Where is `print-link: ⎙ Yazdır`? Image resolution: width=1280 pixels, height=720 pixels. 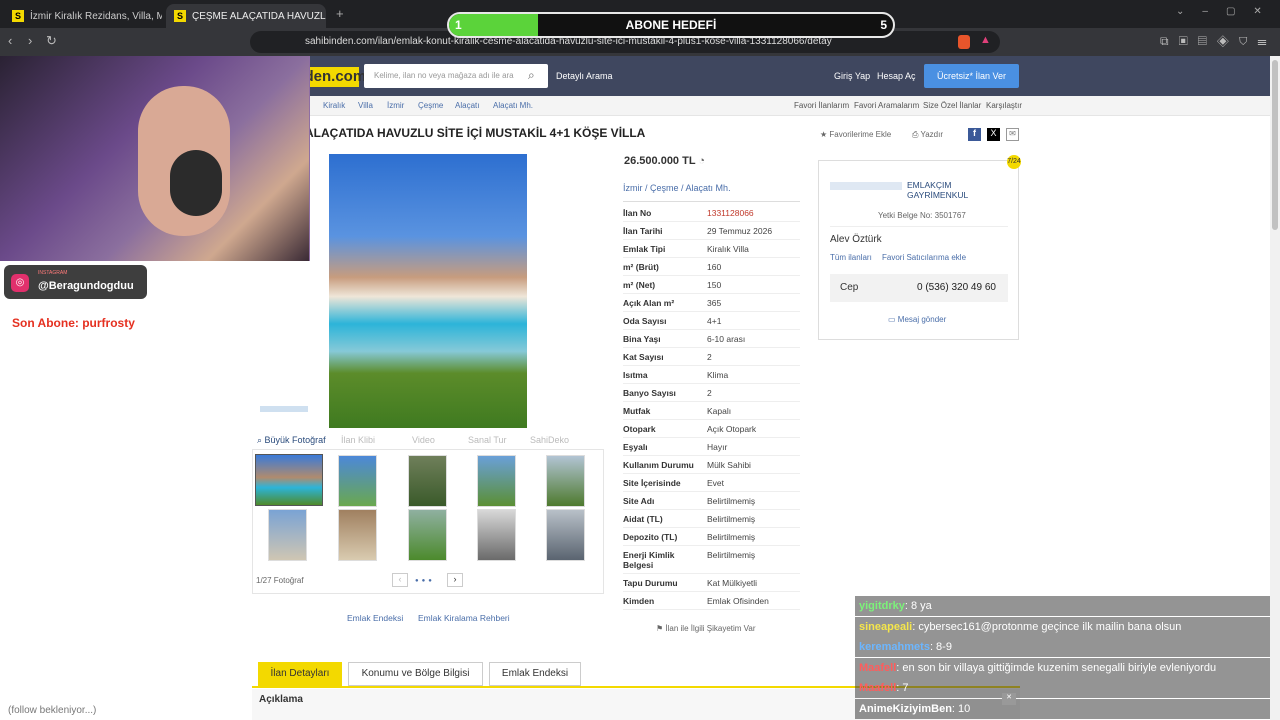
print-link: ⎙ Yazdır is located at coordinates (927, 135).